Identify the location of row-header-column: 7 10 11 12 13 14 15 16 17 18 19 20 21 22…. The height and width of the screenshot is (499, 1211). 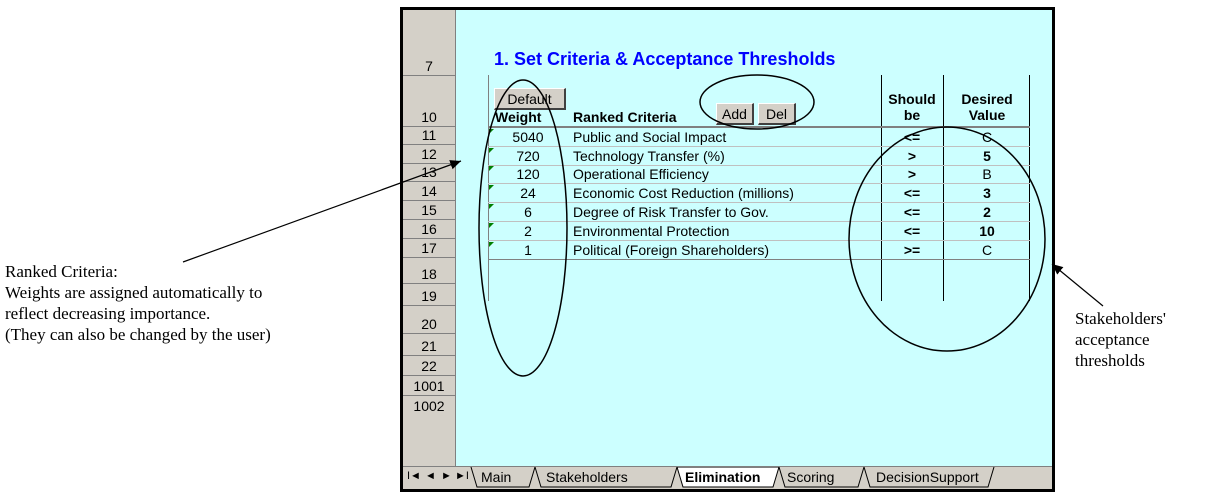
(429, 242).